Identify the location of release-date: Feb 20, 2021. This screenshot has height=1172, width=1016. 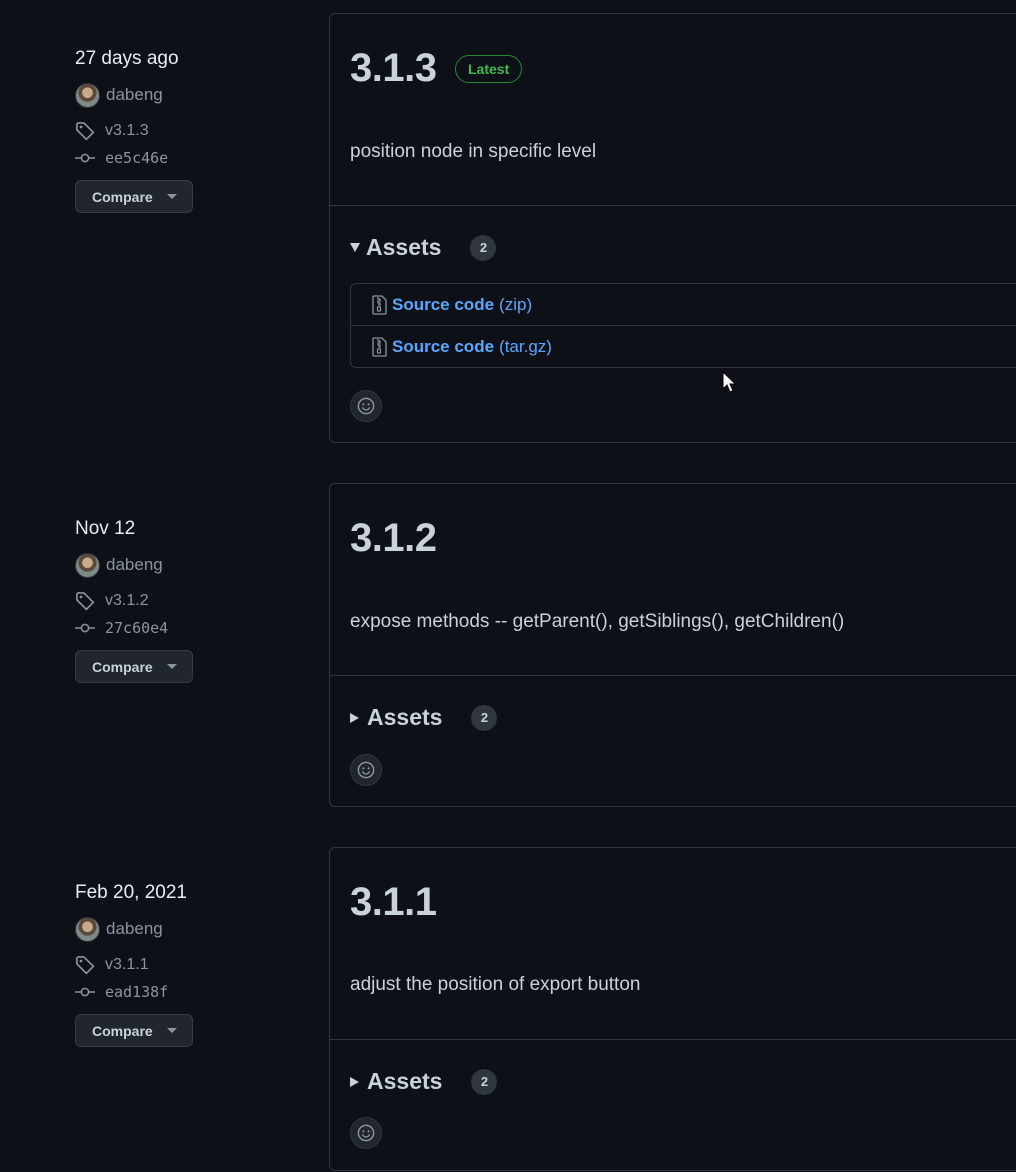
(131, 892).